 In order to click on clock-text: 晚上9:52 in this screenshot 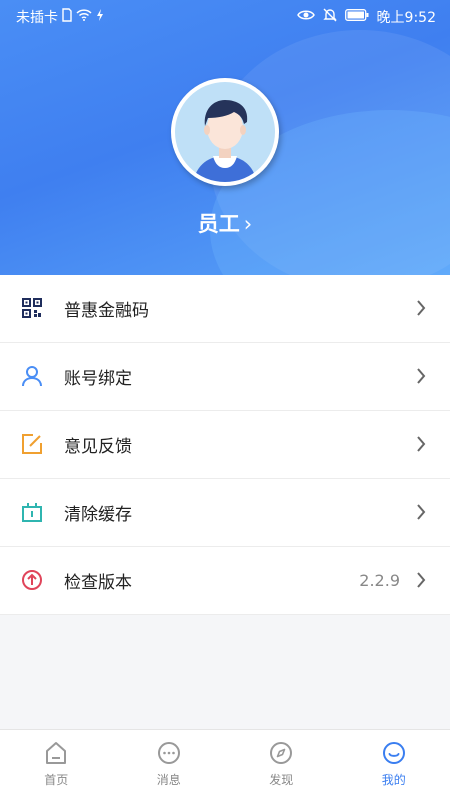, I will do `click(406, 18)`.